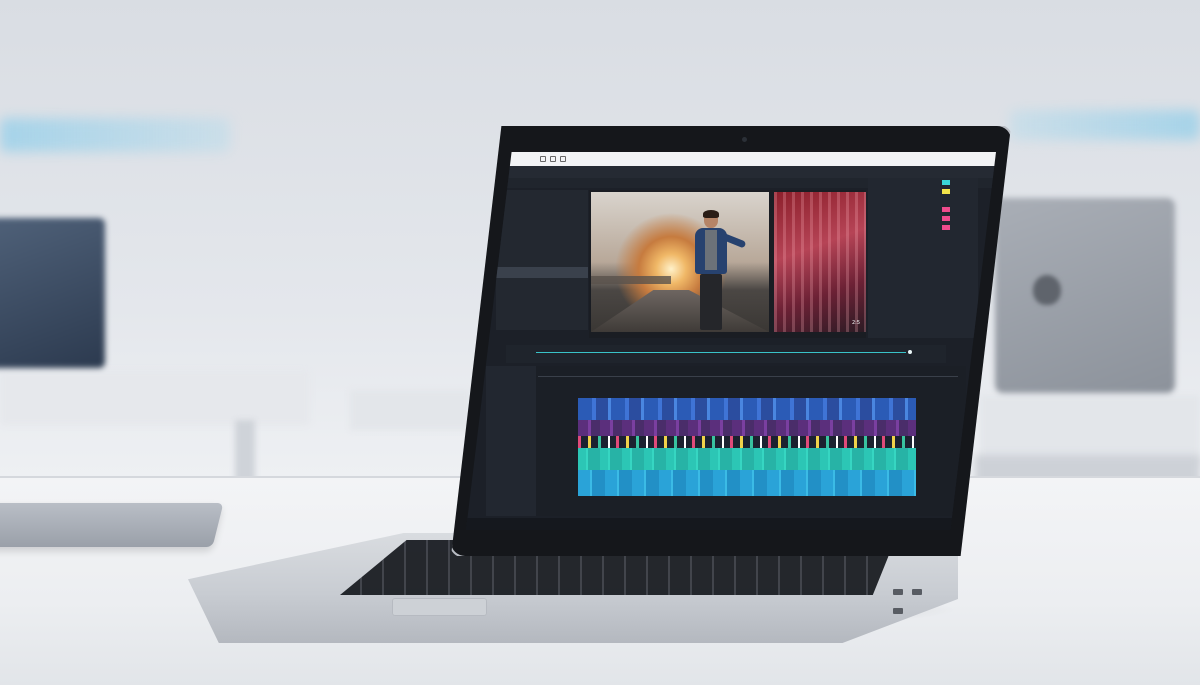 The height and width of the screenshot is (685, 1200). What do you see at coordinates (553, 159) in the screenshot?
I see `maximize-icon` at bounding box center [553, 159].